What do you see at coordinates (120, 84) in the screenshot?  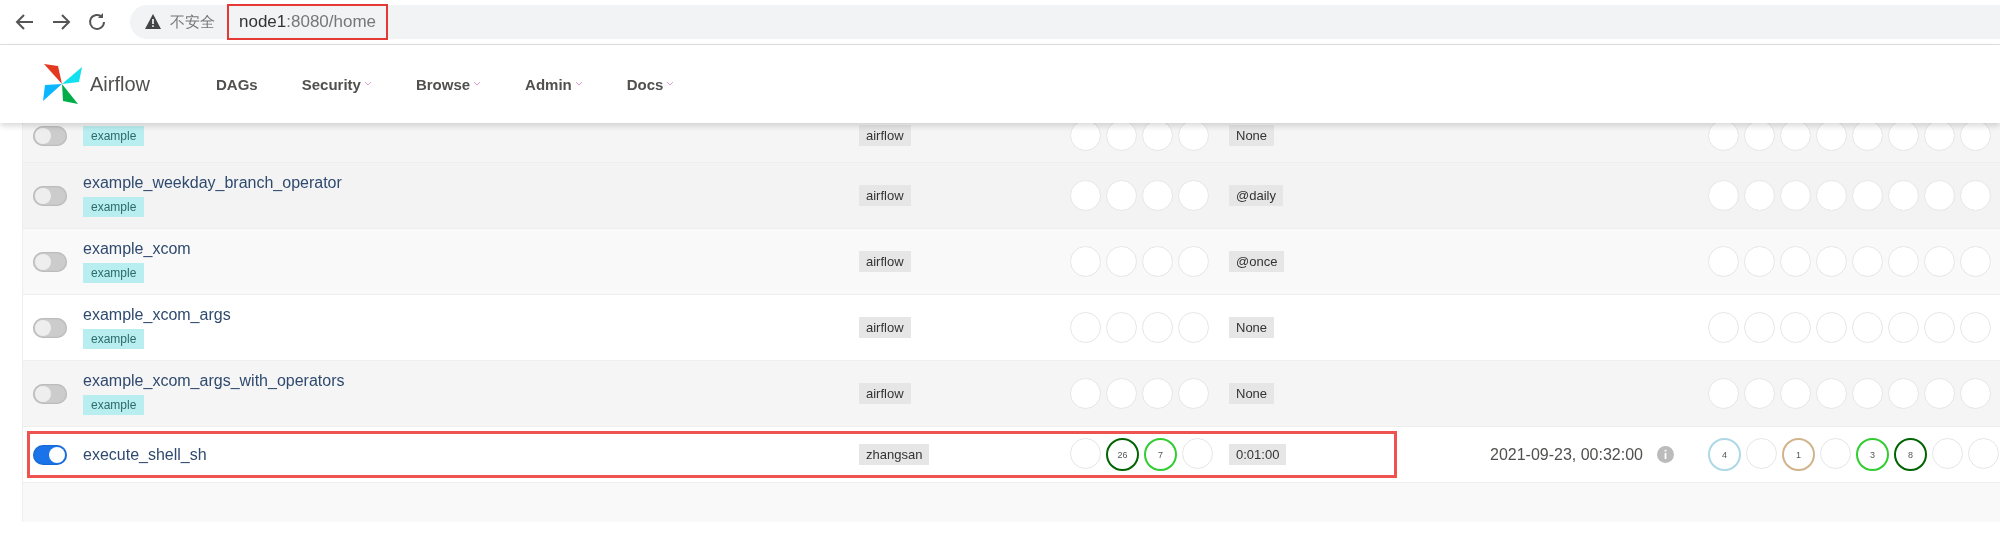 I see `brand-name: Airflow` at bounding box center [120, 84].